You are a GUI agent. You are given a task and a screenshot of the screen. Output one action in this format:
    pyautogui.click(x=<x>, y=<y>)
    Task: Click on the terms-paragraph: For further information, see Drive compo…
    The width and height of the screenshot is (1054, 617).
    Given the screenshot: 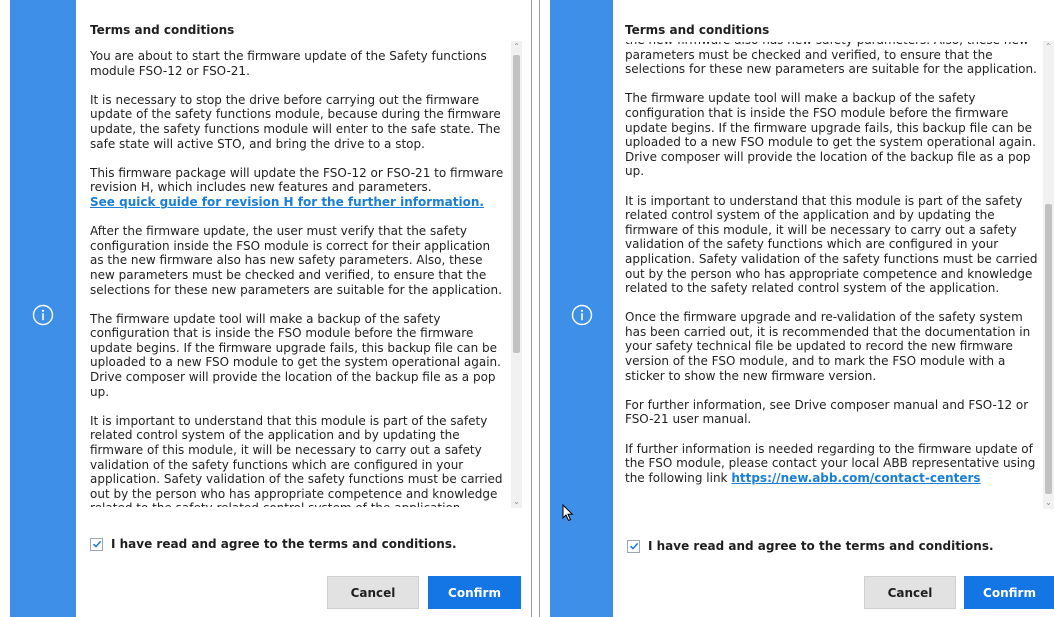 What is the action you would take?
    pyautogui.click(x=827, y=412)
    